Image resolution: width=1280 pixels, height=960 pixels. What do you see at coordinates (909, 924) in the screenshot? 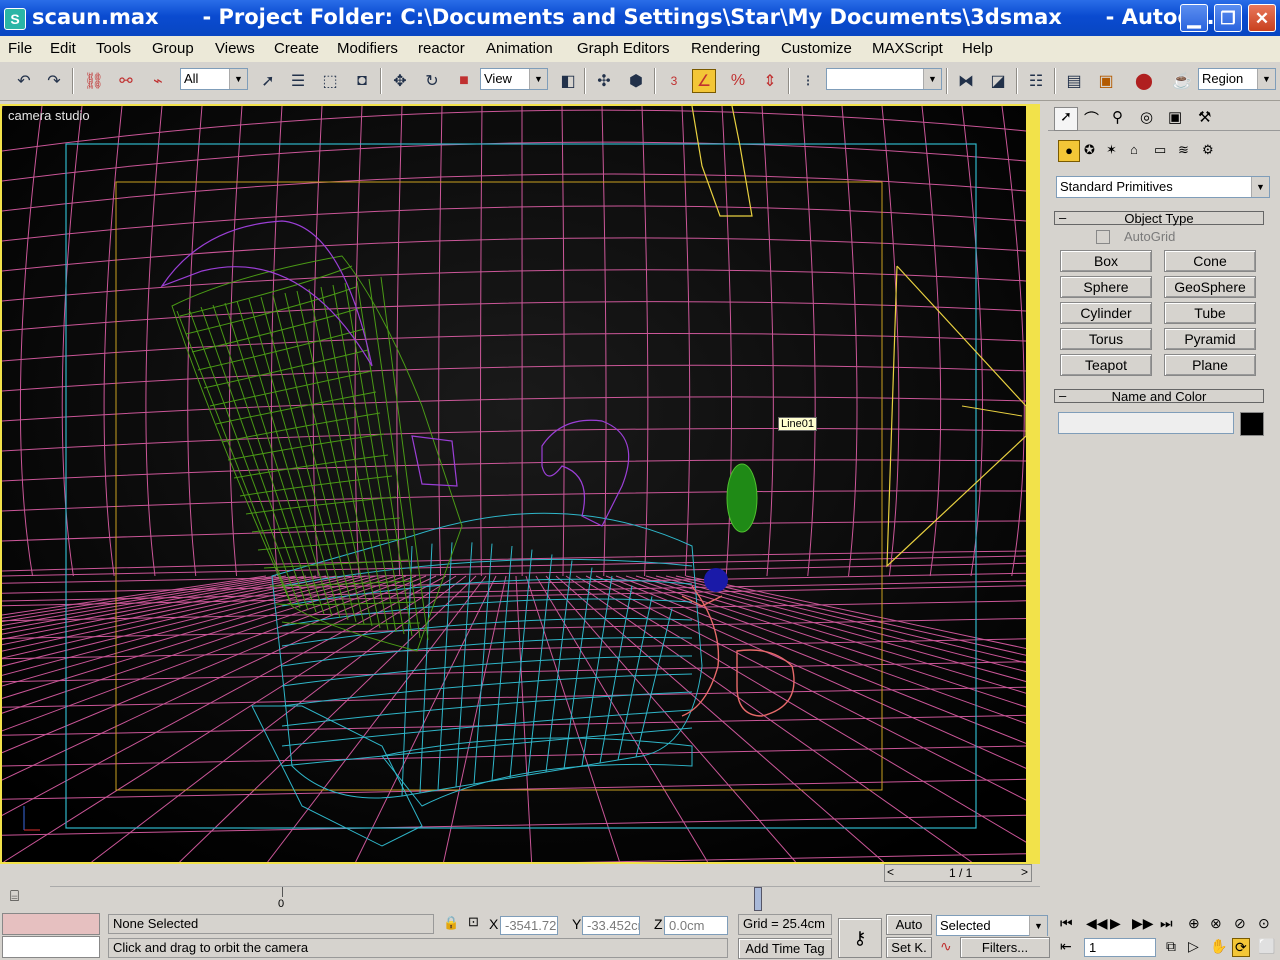
I see `auto-key-button: Auto` at bounding box center [909, 924].